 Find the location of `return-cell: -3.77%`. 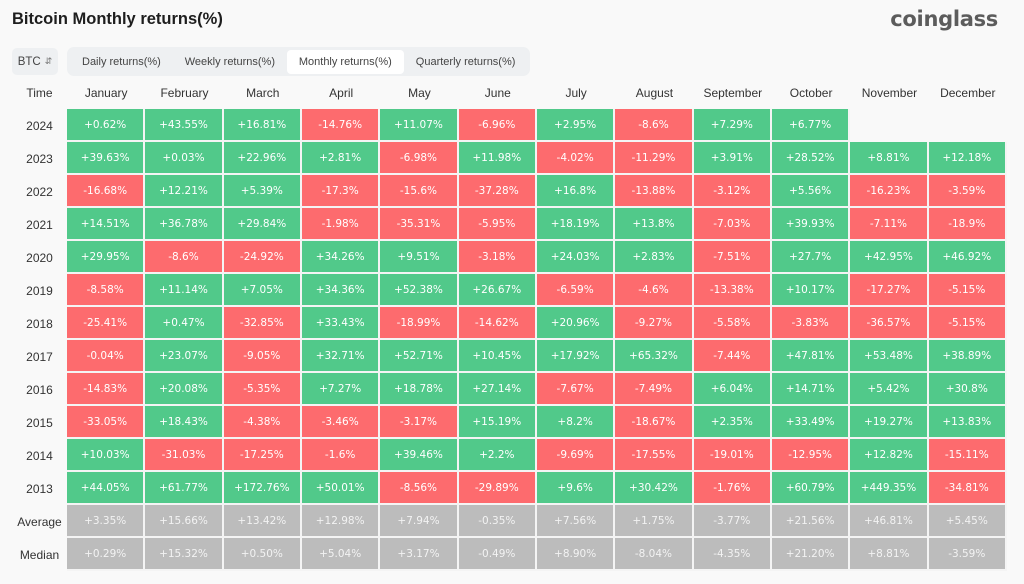

return-cell: -3.77% is located at coordinates (732, 521).